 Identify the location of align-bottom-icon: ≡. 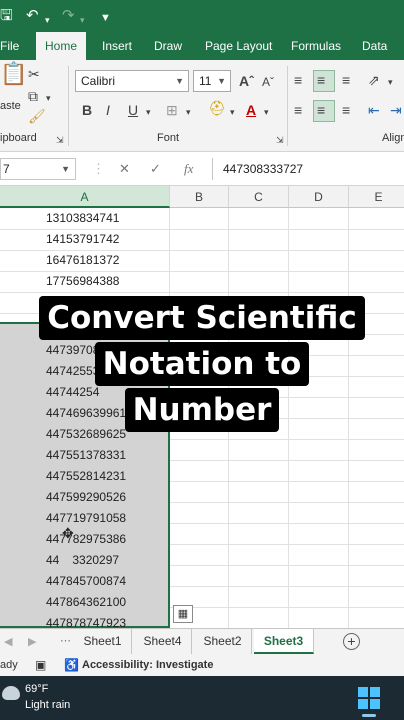
(346, 80).